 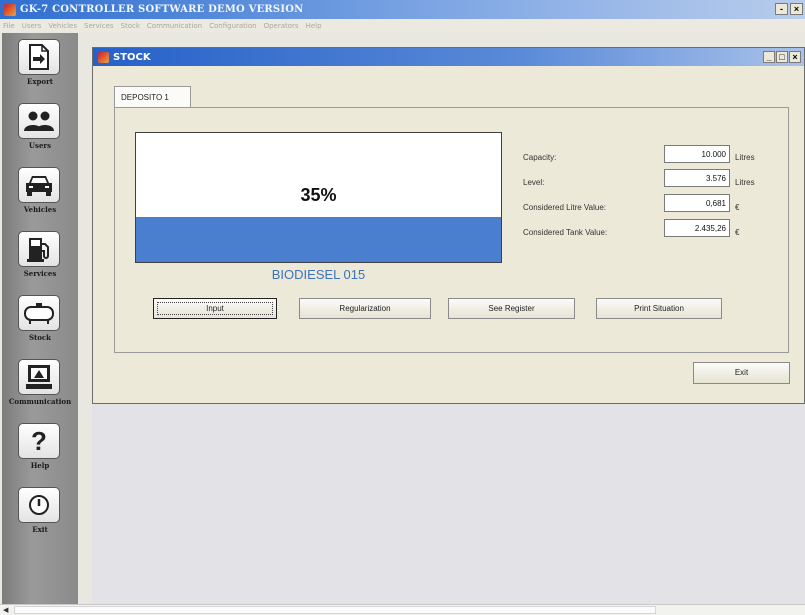 I want to click on services-button, so click(x=39, y=249).